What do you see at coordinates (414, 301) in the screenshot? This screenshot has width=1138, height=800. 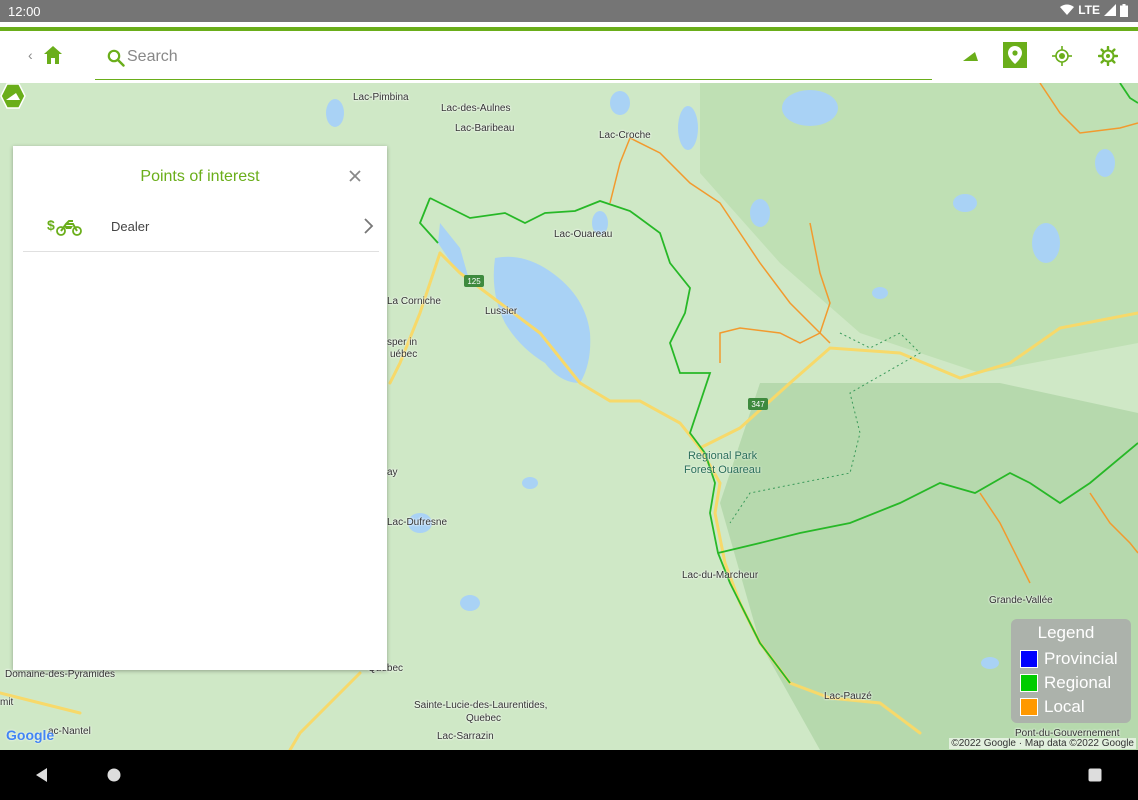 I see `map-label: La Corniche` at bounding box center [414, 301].